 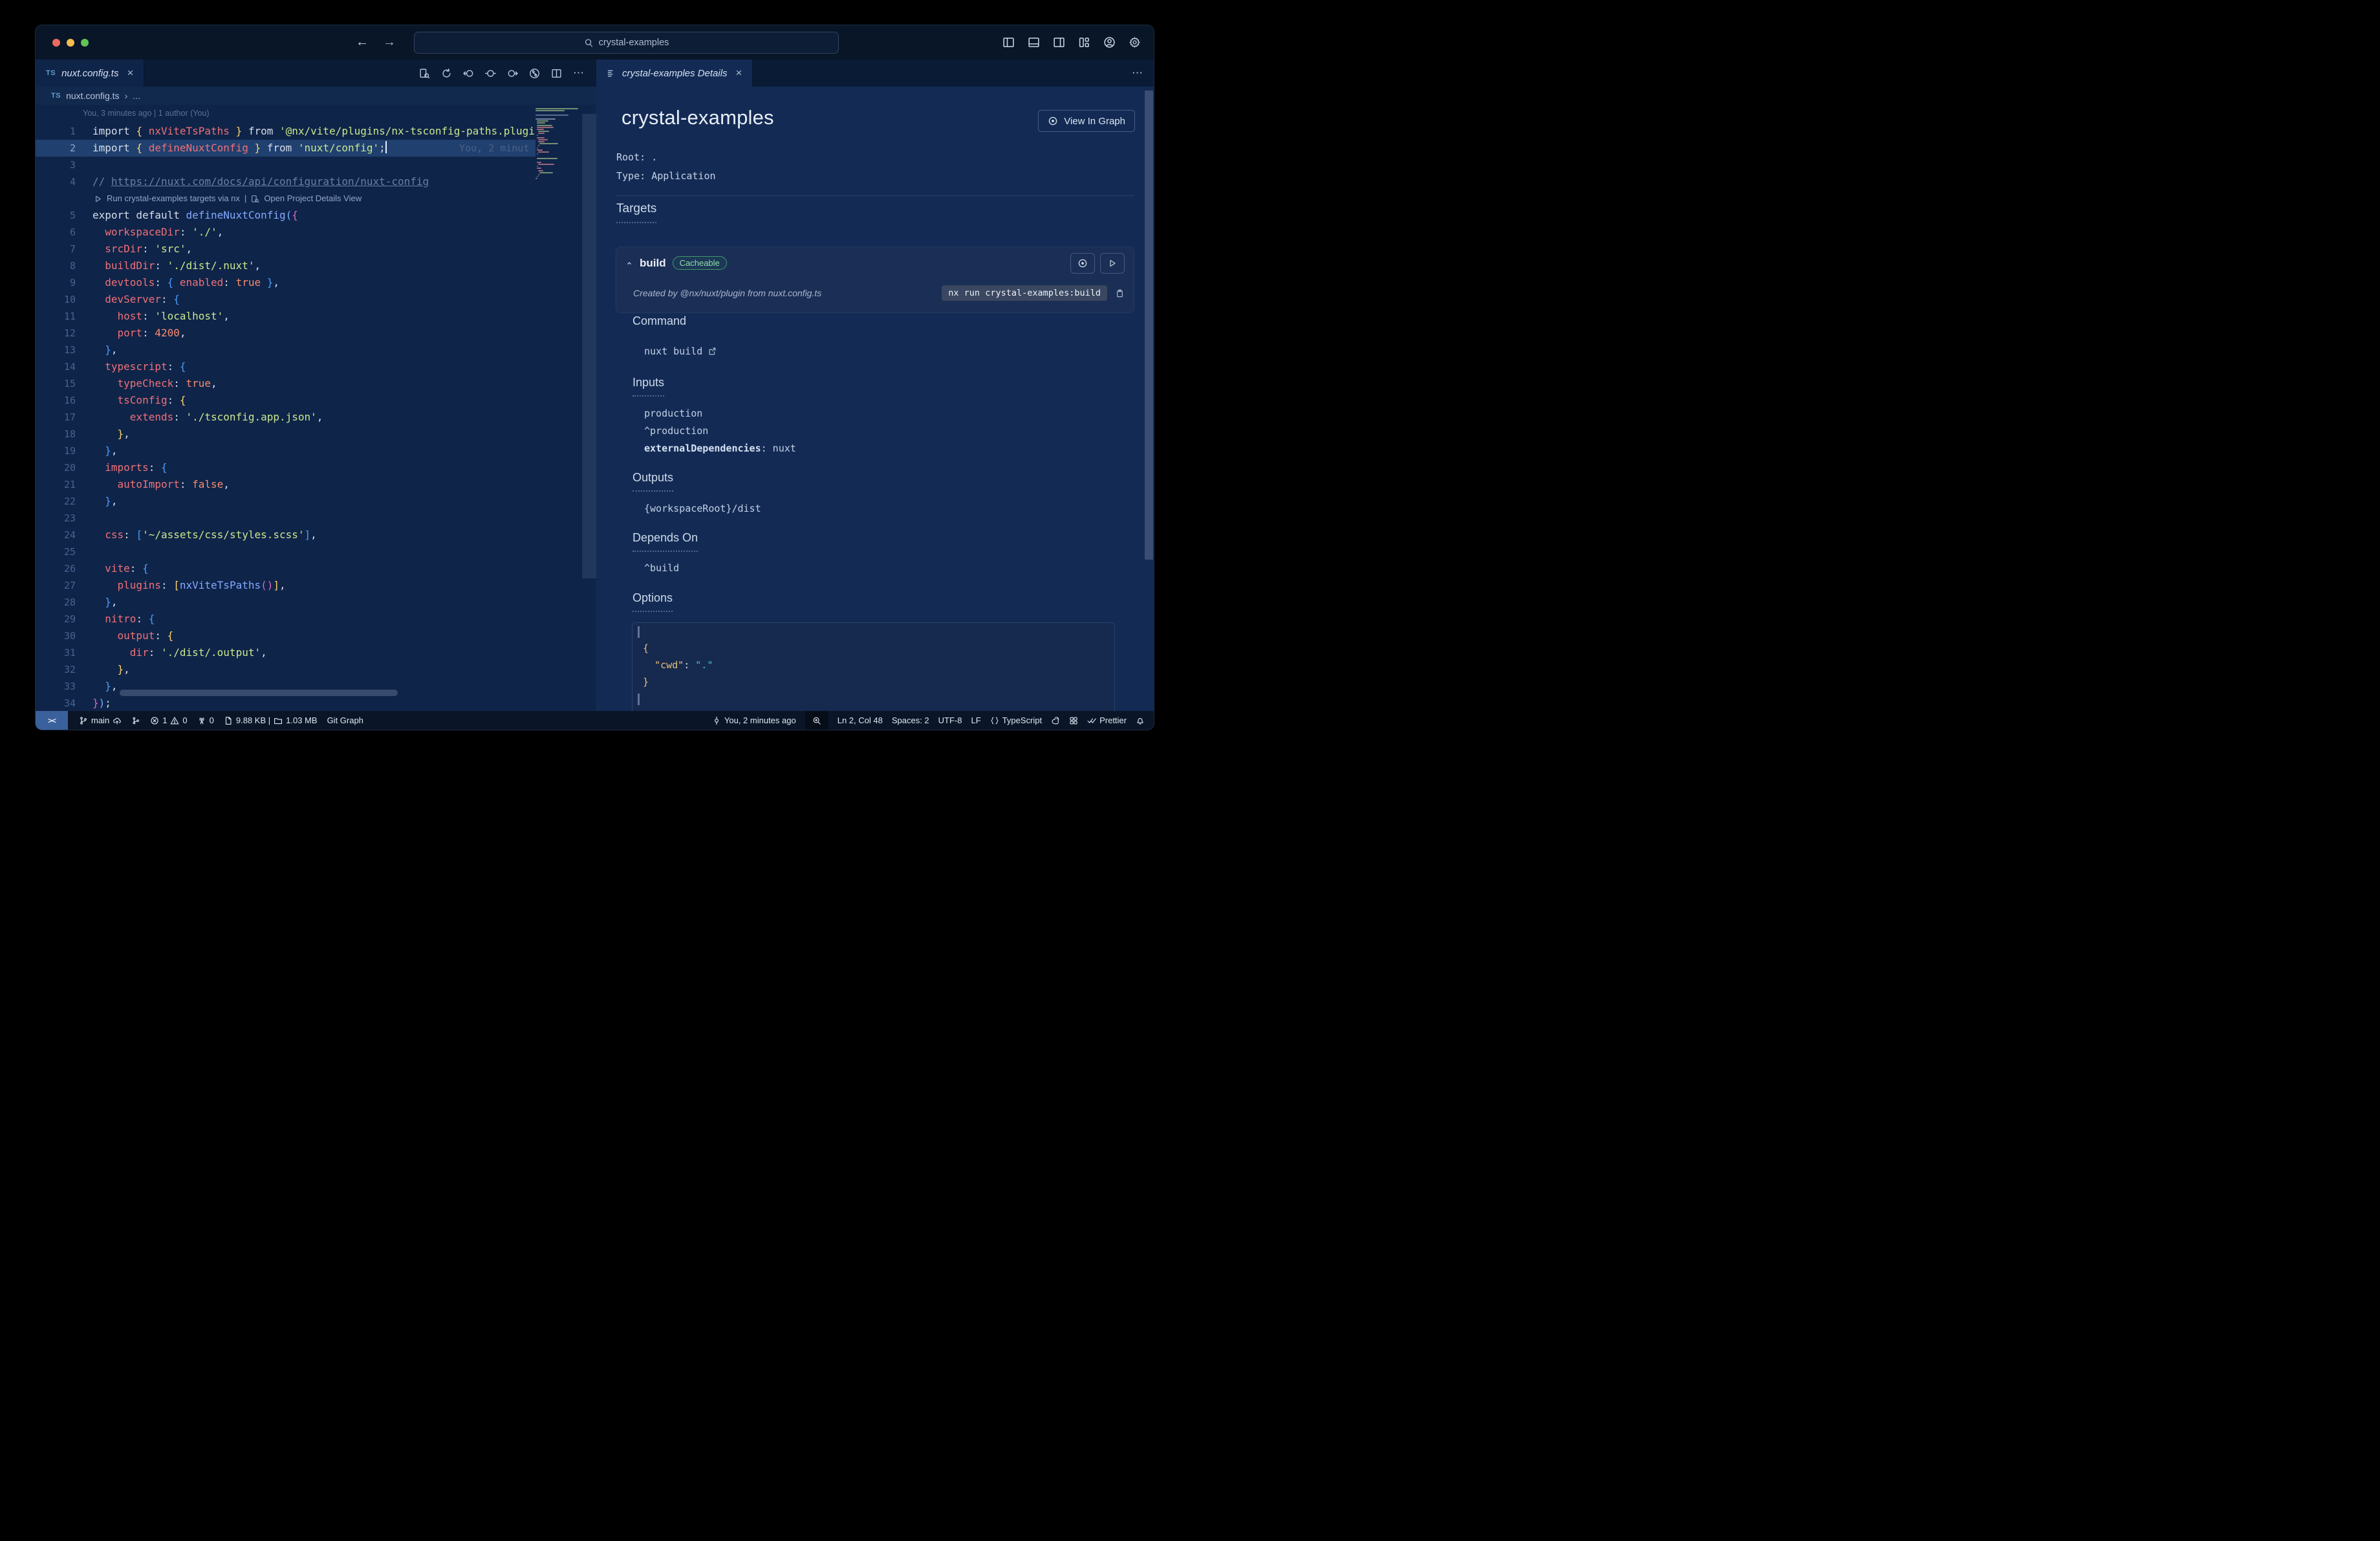 I want to click on code-line-34: 34});, so click(x=286, y=703).